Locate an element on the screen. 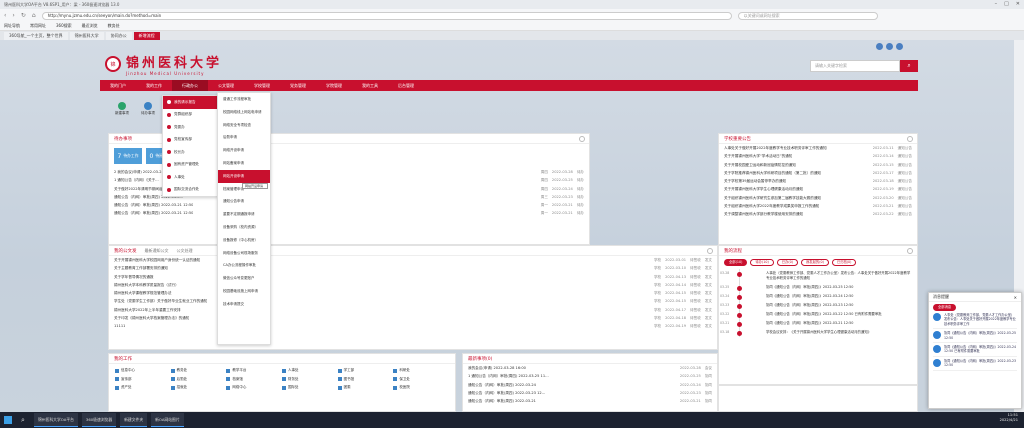 This screenshot has width=1024, height=428. list-item: 关于开展锦州医科大学学生心理健康活动月的通知 2022-03-19 通知公告 is located at coordinates (818, 189).